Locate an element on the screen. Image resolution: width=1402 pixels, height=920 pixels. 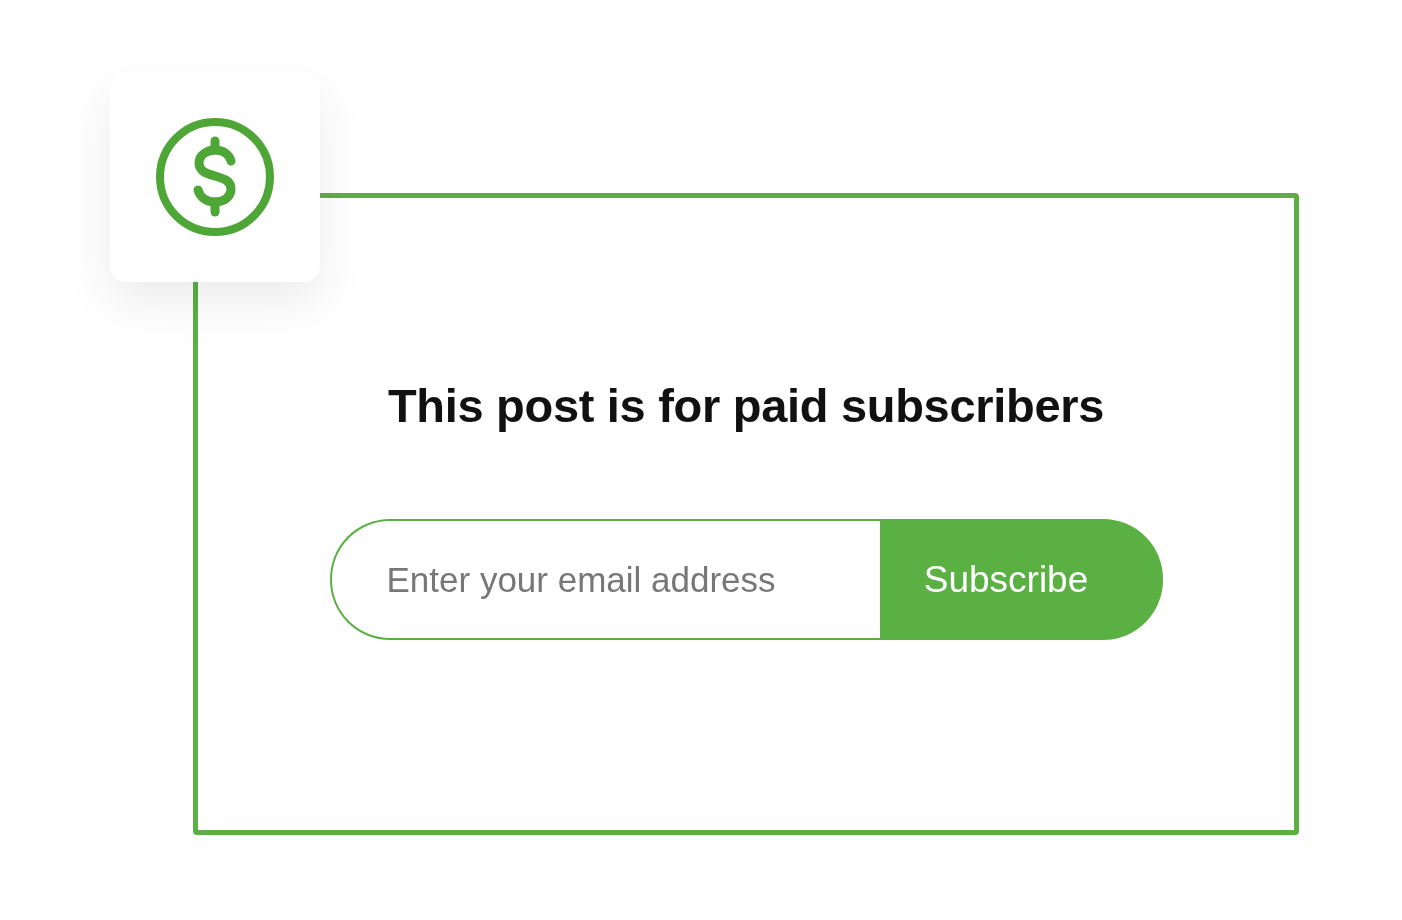
dollar-icon is located at coordinates (215, 177).